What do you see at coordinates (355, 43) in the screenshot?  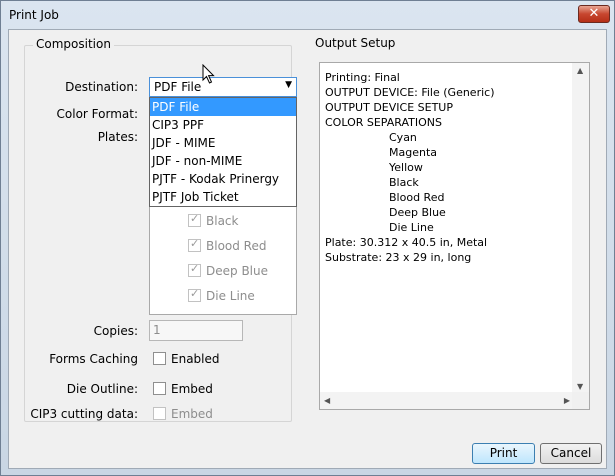 I see `output-setup-legend: Output Setup` at bounding box center [355, 43].